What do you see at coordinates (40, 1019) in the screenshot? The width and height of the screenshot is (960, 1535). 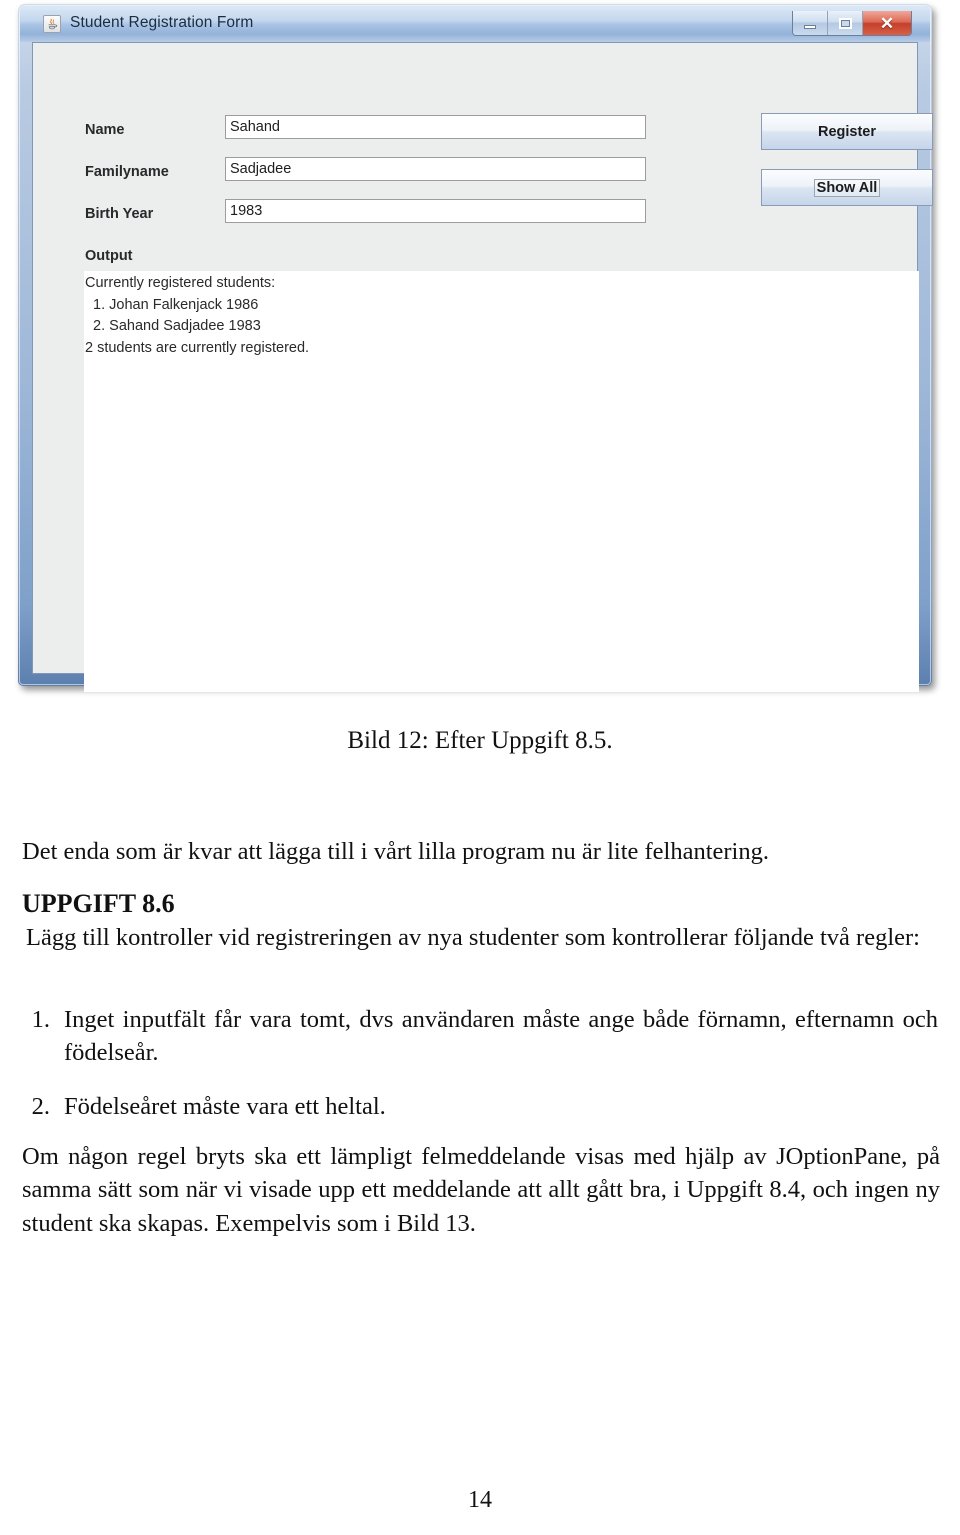 I see `list-item-number: 1.` at bounding box center [40, 1019].